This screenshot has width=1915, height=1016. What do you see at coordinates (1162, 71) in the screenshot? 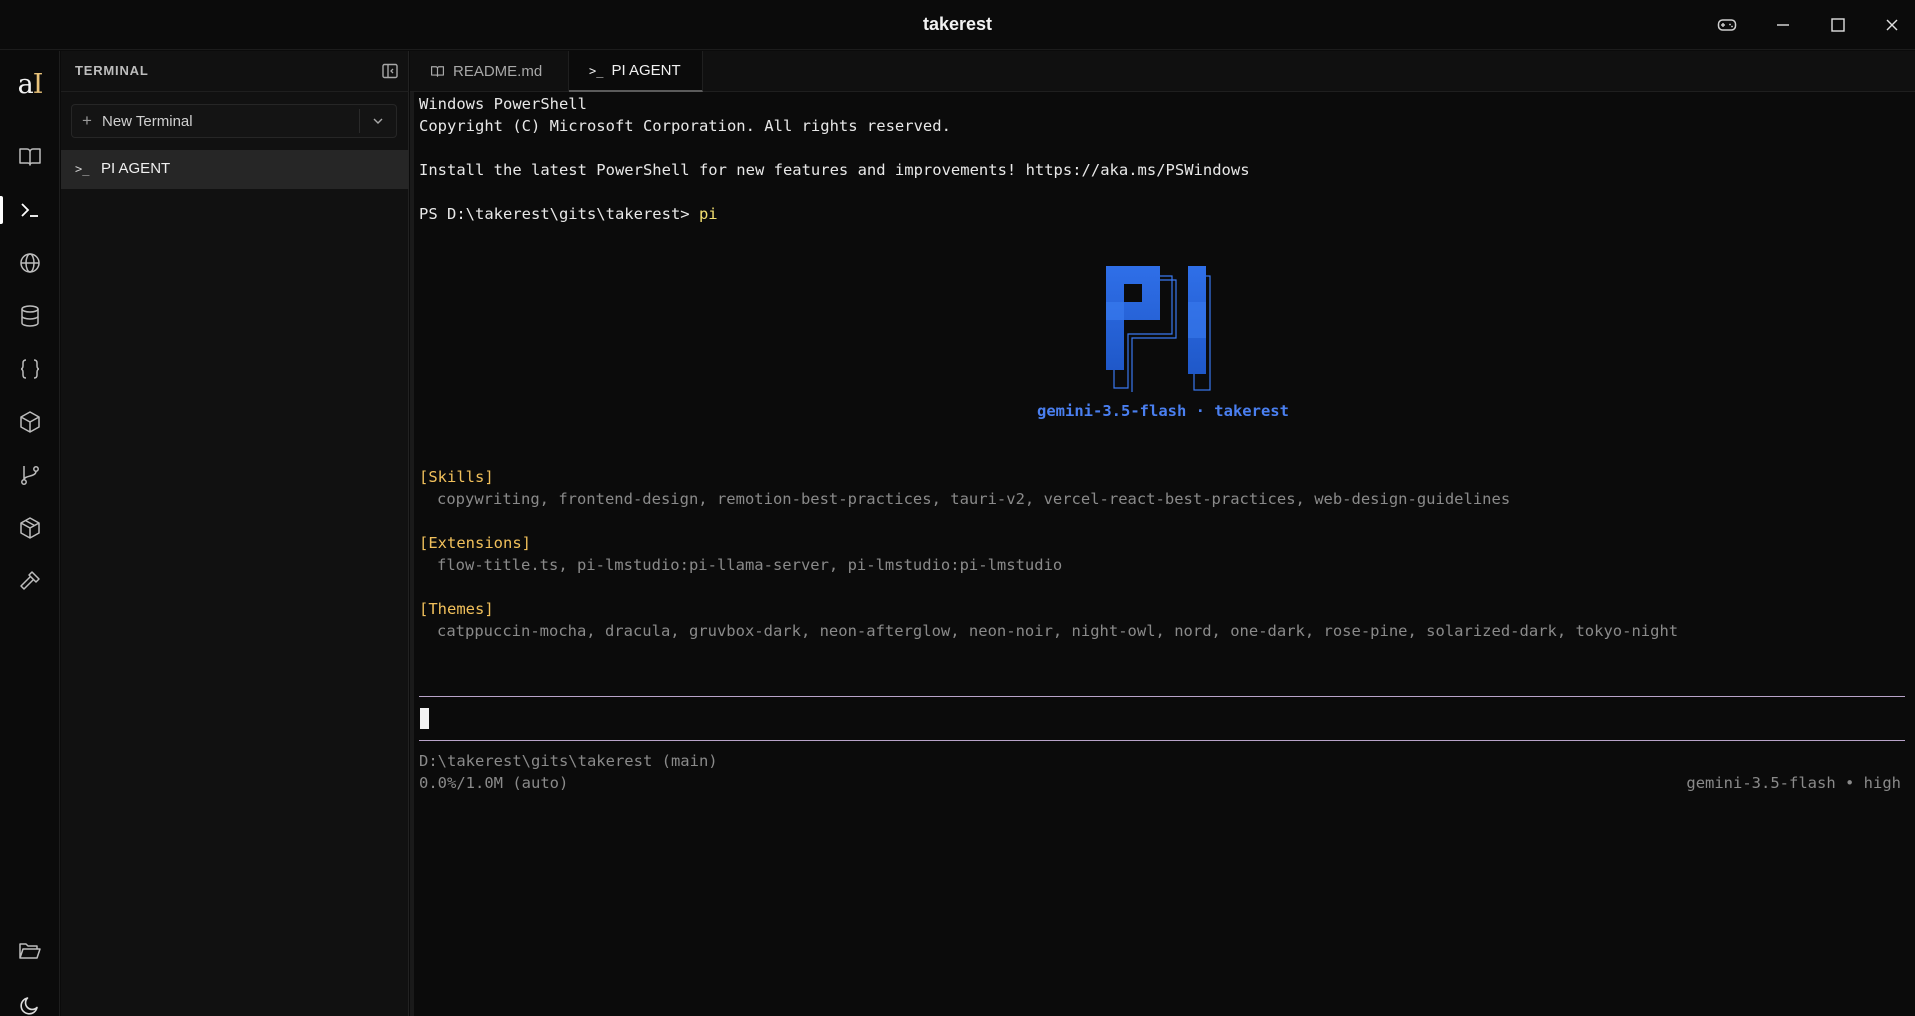
I see `tab-bar: README.md >_ PI AGENT` at bounding box center [1162, 71].